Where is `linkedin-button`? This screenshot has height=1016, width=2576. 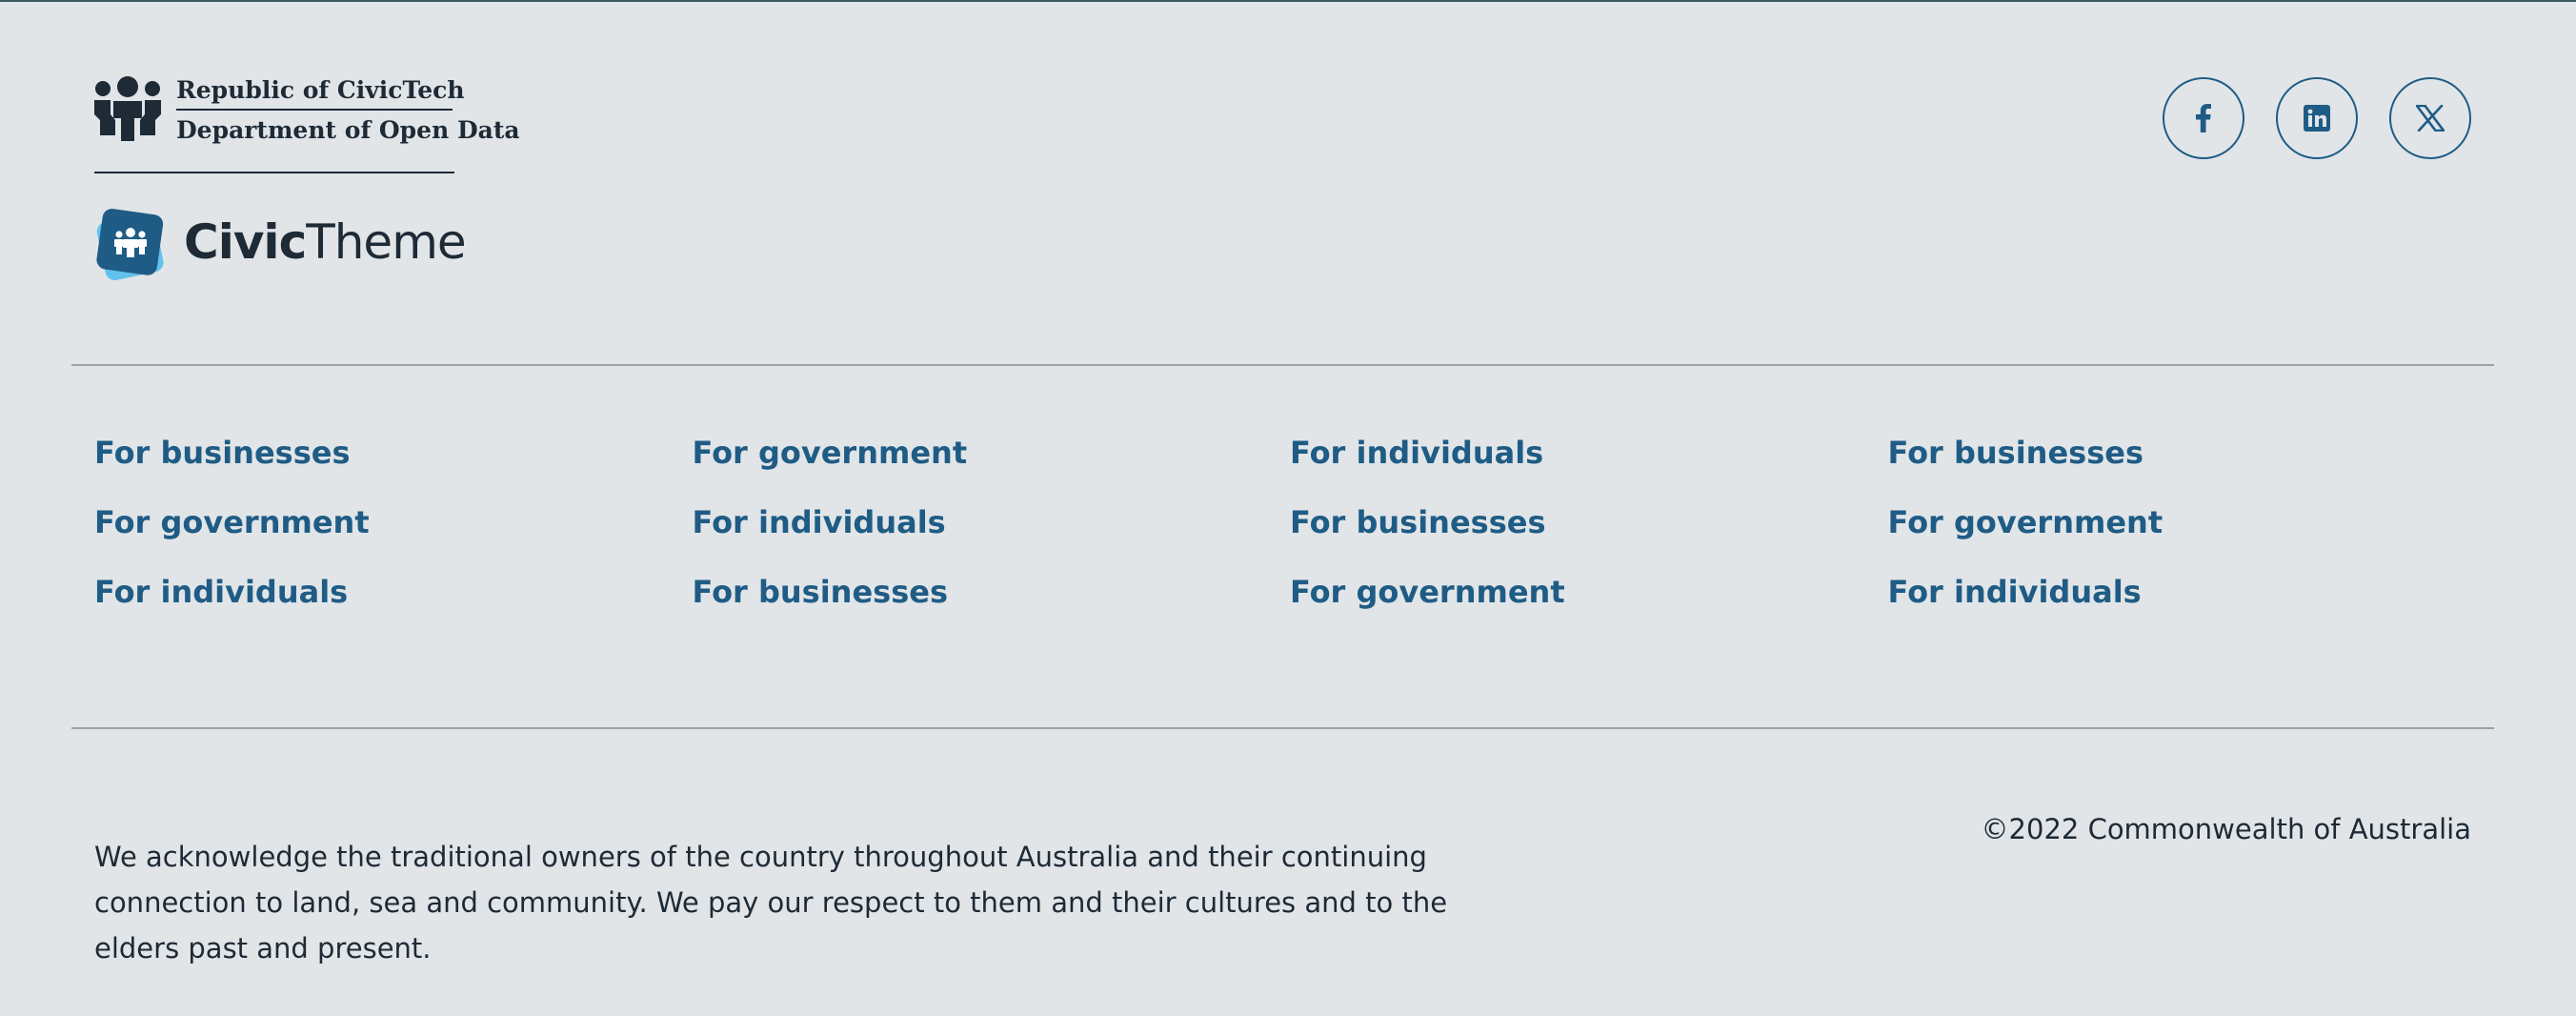 linkedin-button is located at coordinates (2317, 118).